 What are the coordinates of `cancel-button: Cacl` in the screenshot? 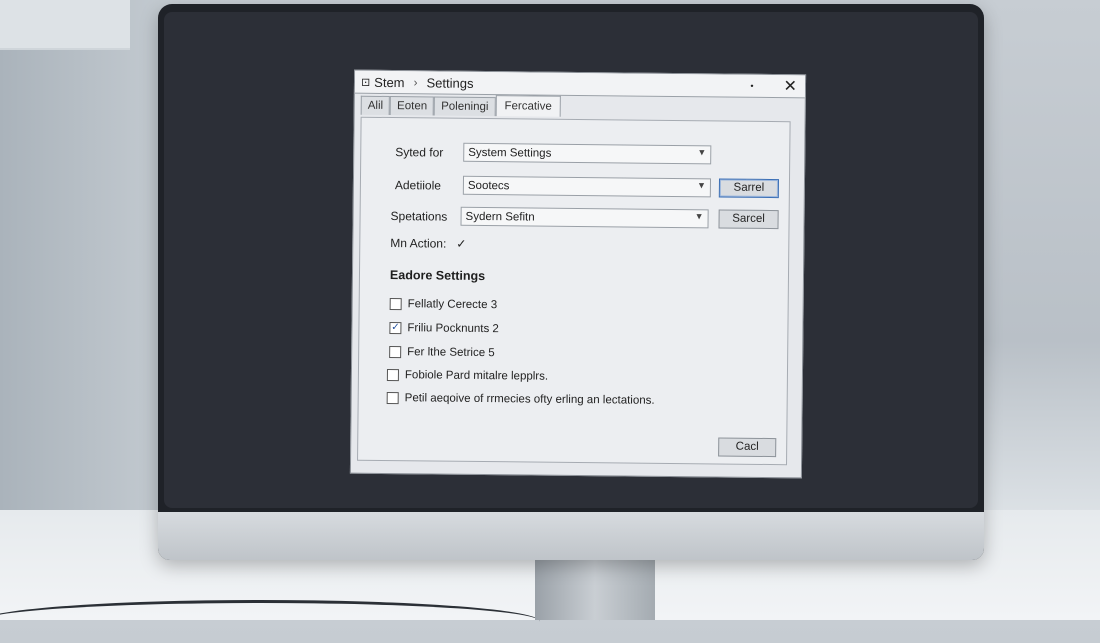 It's located at (747, 447).